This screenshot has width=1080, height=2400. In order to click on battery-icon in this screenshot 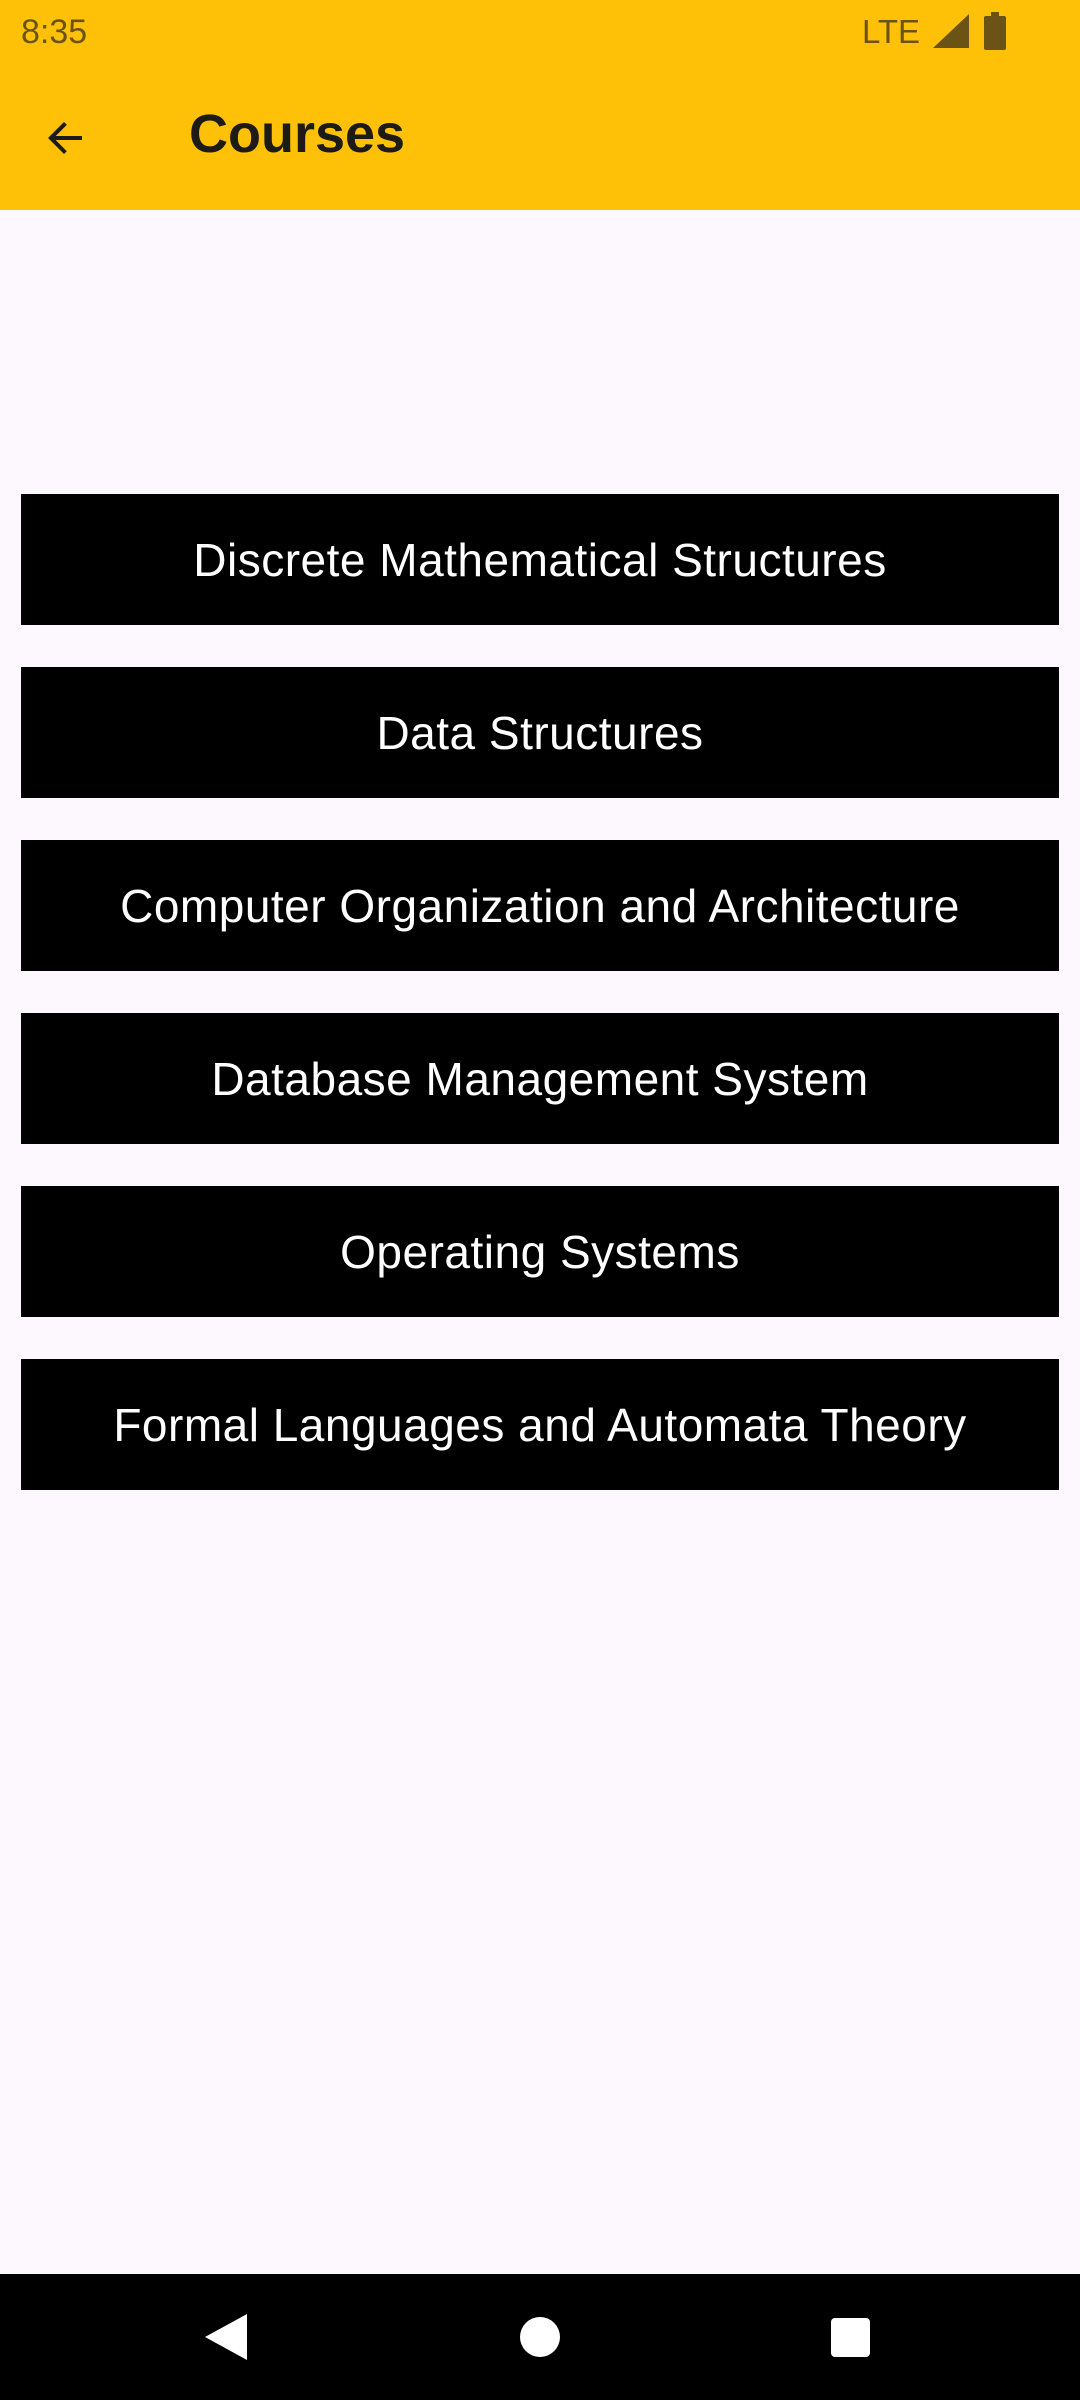, I will do `click(995, 31)`.